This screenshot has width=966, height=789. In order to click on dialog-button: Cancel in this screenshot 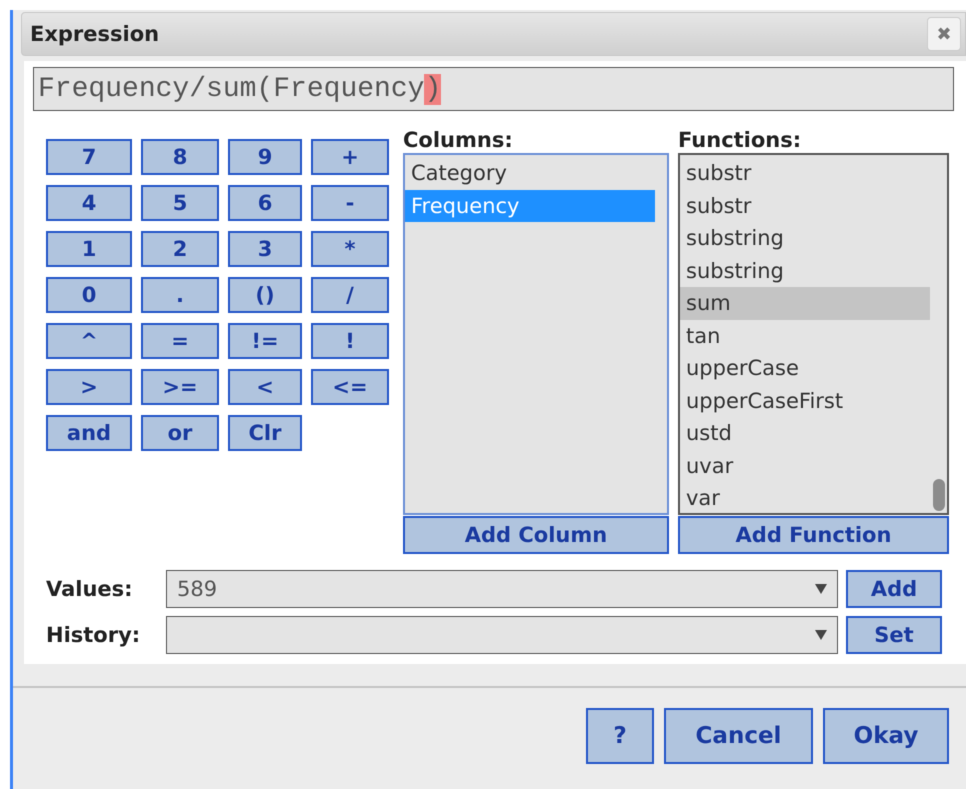, I will do `click(738, 736)`.